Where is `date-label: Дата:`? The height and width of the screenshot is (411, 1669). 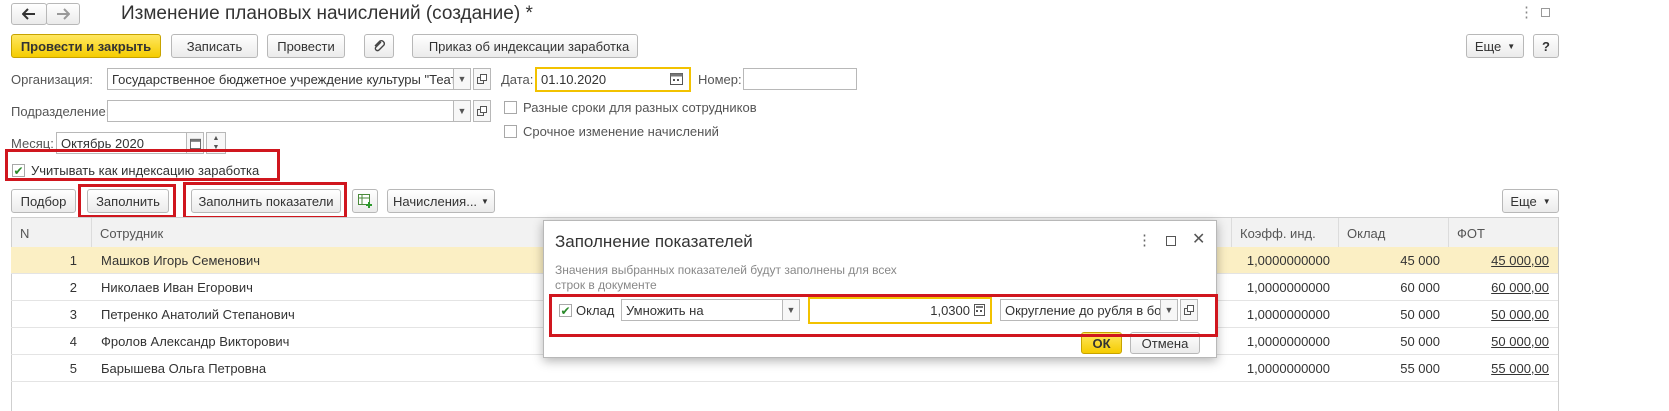 date-label: Дата: is located at coordinates (517, 79).